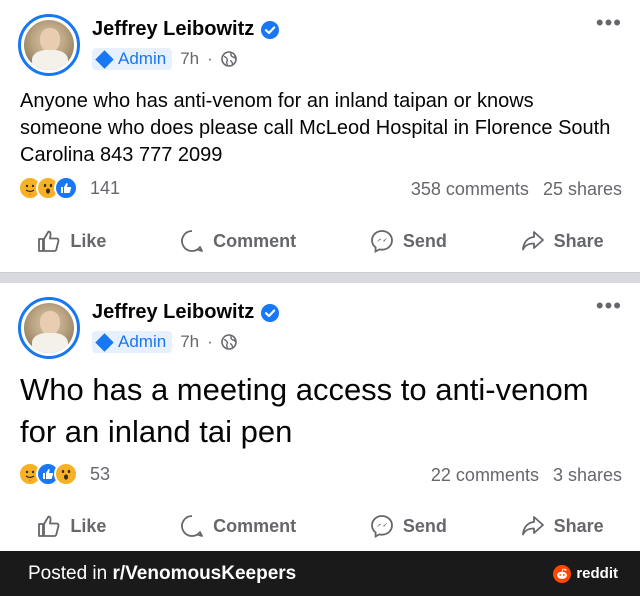 The width and height of the screenshot is (640, 596). What do you see at coordinates (470, 189) in the screenshot?
I see `comments-count: 358 comments` at bounding box center [470, 189].